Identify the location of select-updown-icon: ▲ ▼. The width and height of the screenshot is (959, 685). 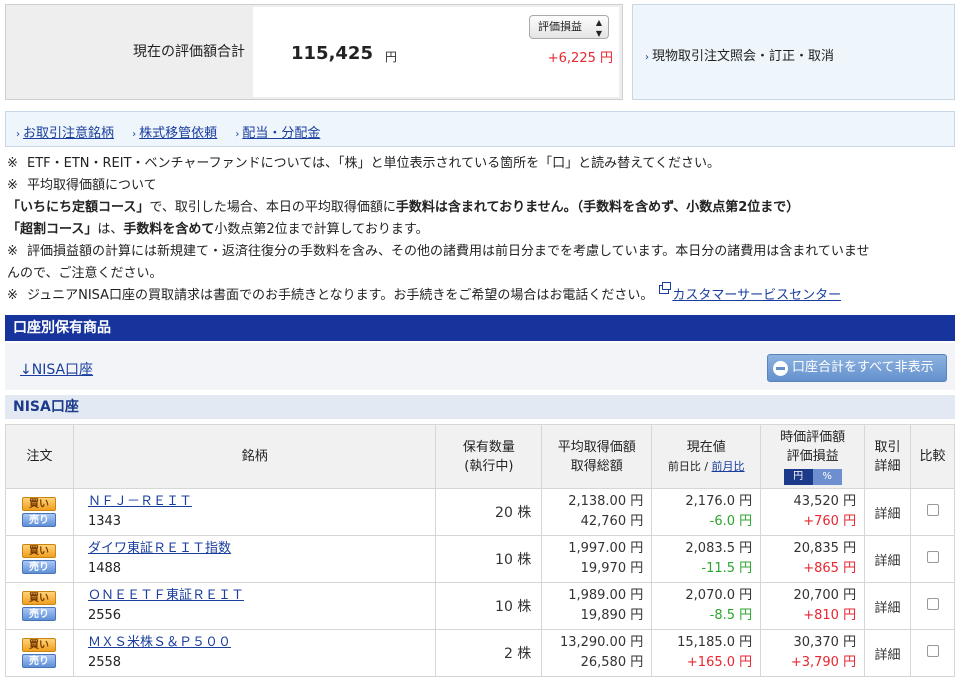
(598, 28).